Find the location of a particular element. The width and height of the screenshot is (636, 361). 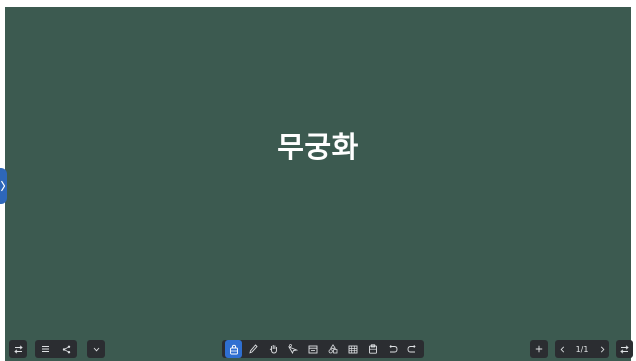

prev-page-icon is located at coordinates (562, 349).